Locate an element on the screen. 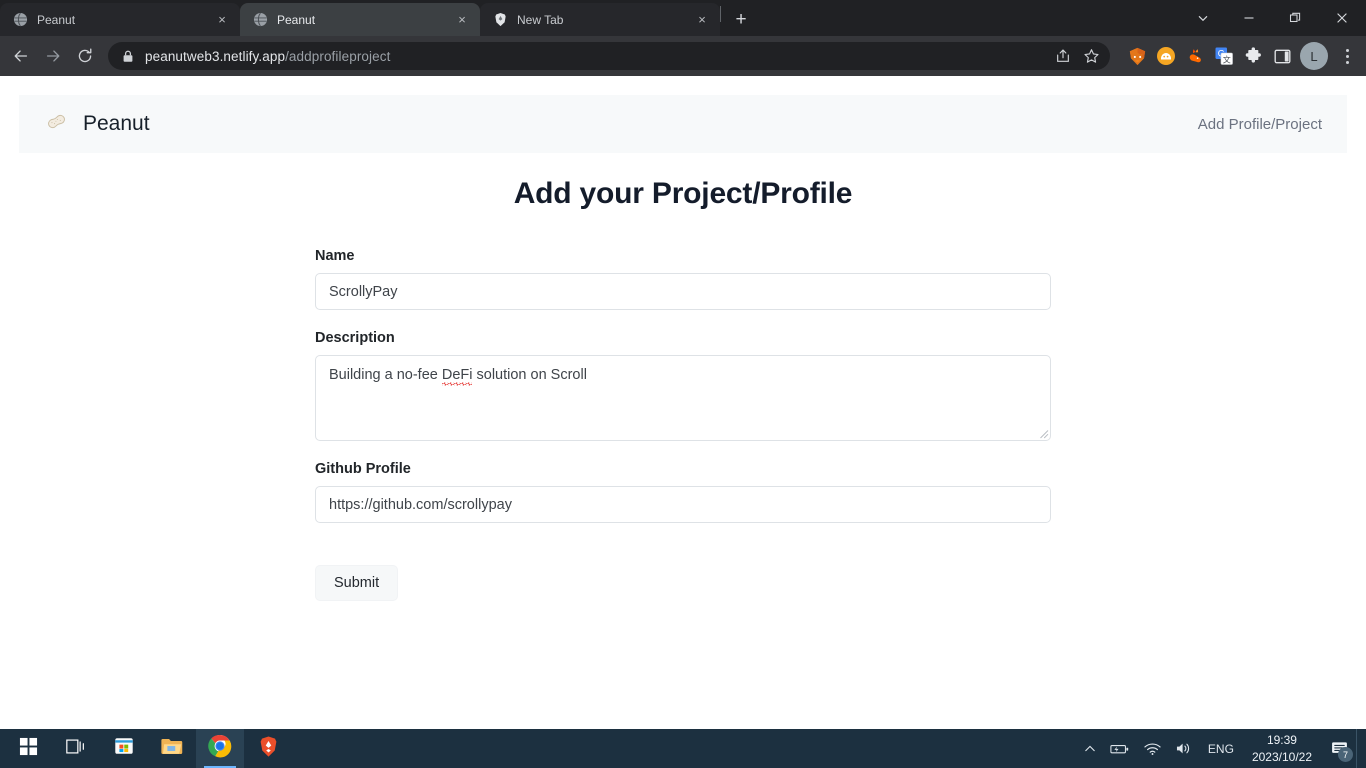 The height and width of the screenshot is (768, 1366). chrome-icon is located at coordinates (220, 748).